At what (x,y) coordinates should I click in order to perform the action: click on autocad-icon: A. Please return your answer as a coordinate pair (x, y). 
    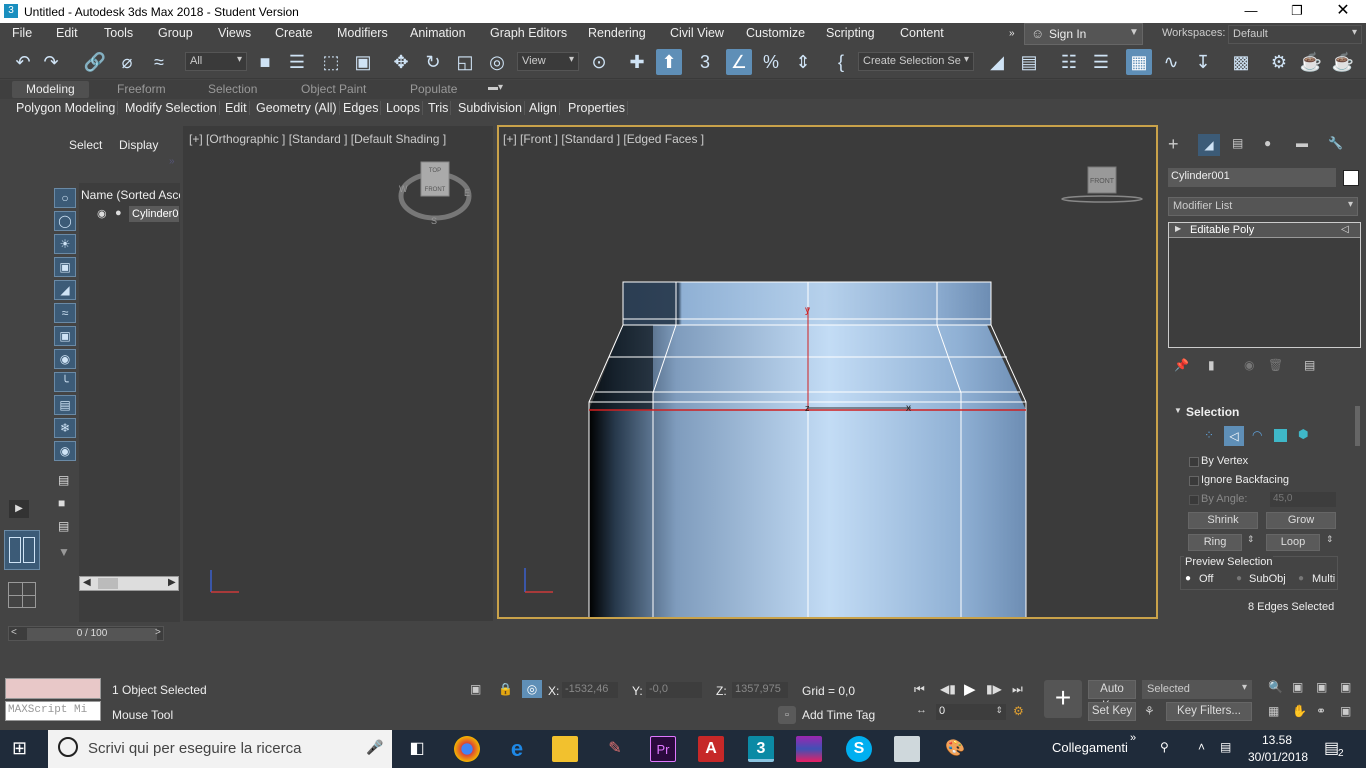
    Looking at the image, I should click on (711, 749).